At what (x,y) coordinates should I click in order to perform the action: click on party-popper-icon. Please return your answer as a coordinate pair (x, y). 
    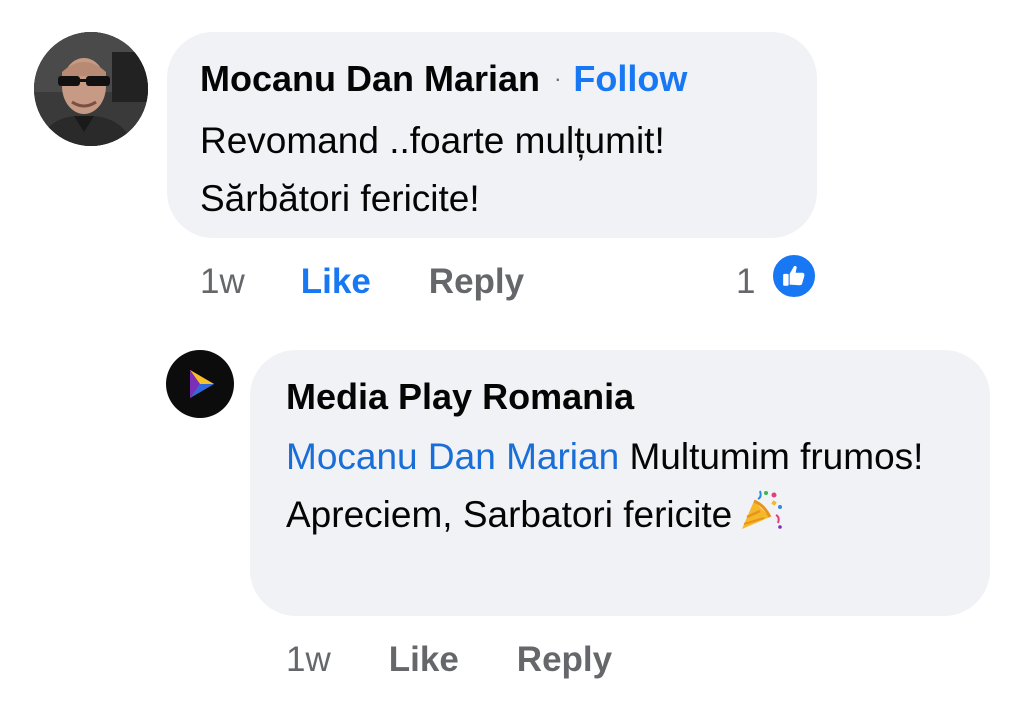
    Looking at the image, I should click on (761, 518).